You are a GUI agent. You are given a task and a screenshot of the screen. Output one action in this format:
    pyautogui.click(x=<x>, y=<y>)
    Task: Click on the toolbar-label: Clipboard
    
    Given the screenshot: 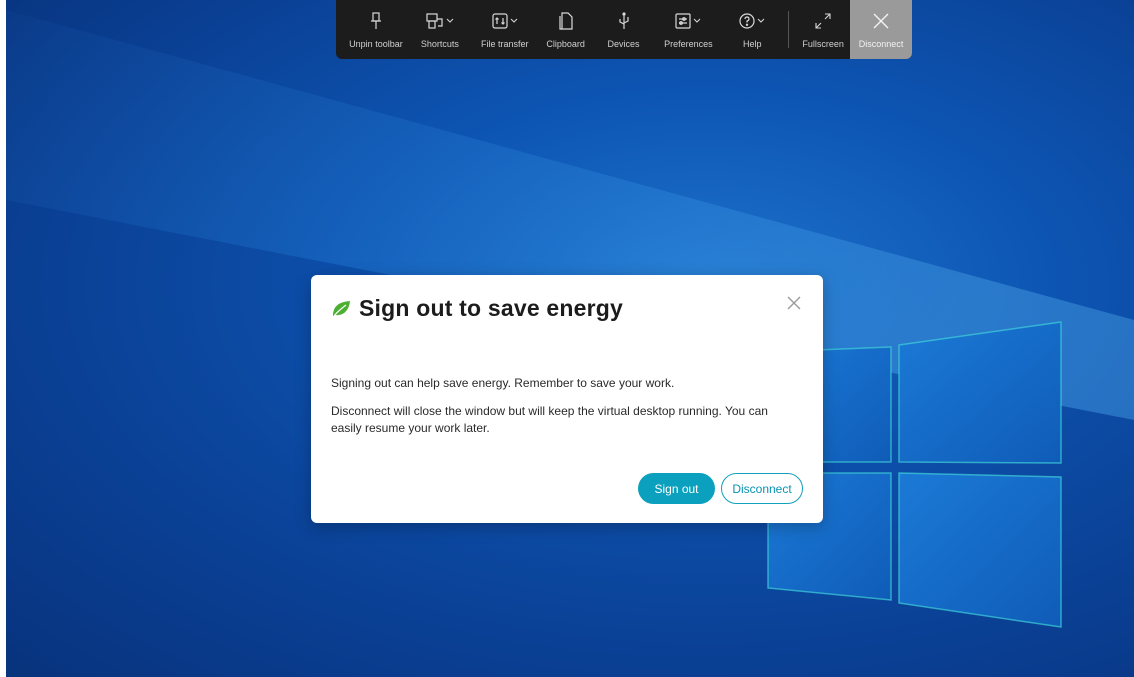 What is the action you would take?
    pyautogui.click(x=565, y=44)
    